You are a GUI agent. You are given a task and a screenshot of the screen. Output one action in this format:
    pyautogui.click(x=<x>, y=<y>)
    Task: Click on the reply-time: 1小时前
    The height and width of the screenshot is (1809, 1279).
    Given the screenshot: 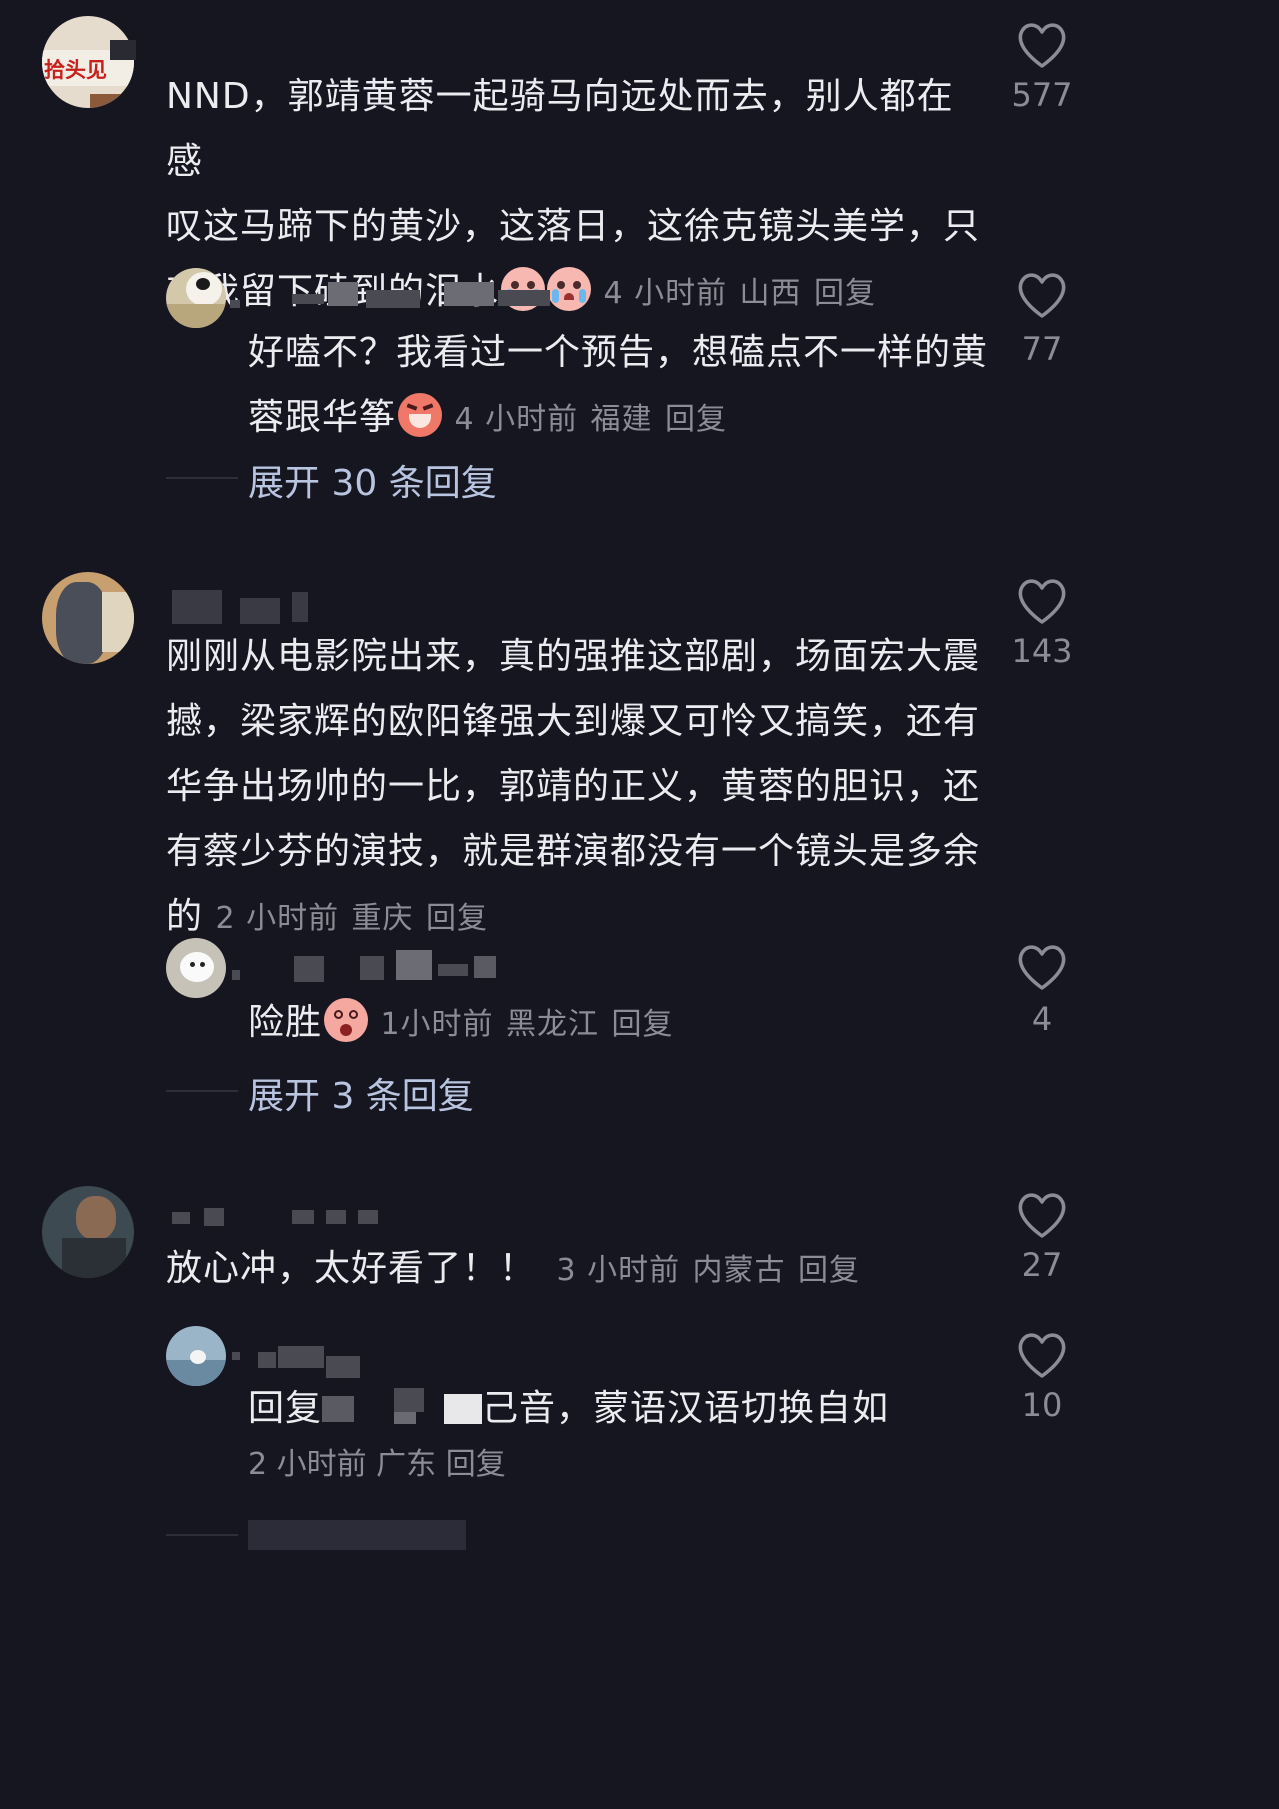 What is the action you would take?
    pyautogui.click(x=437, y=1024)
    